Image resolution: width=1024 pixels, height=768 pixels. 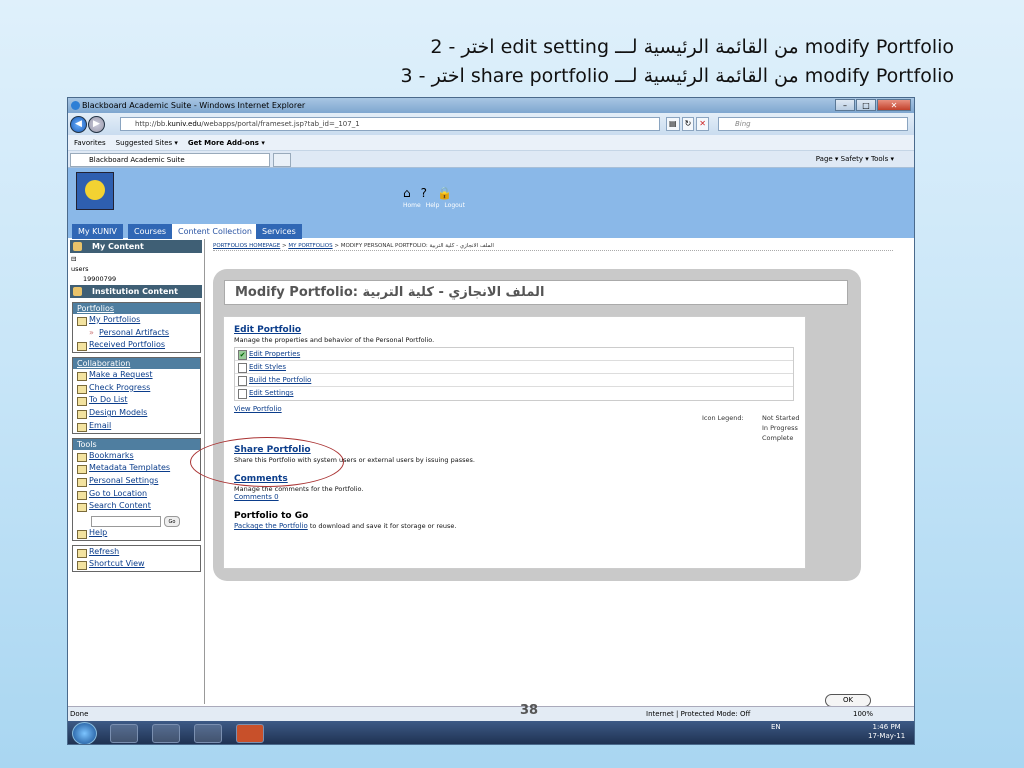 I want to click on search-input: Bing, so click(x=813, y=124).